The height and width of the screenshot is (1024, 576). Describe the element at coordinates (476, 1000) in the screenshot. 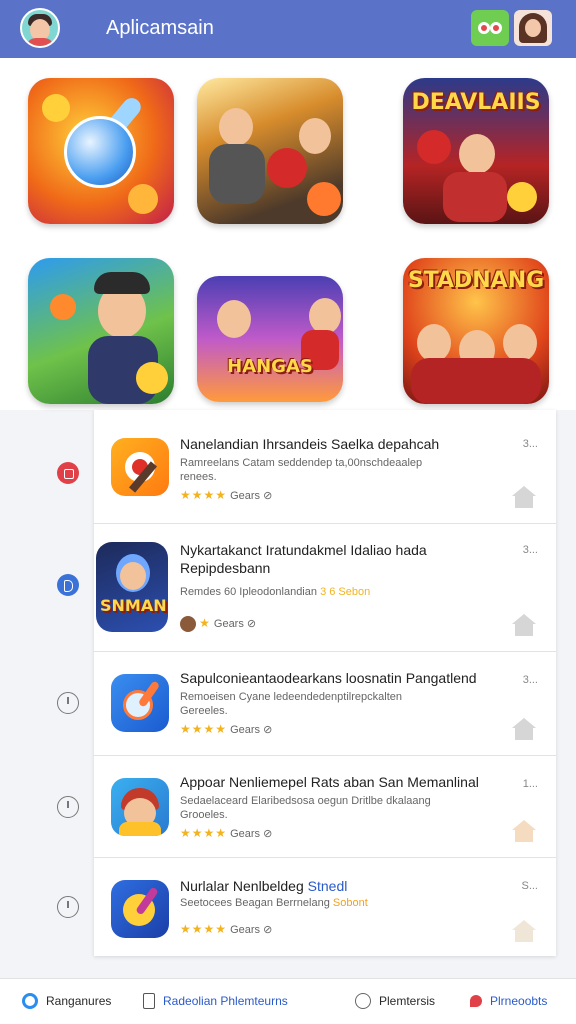

I see `pin-icon` at that location.